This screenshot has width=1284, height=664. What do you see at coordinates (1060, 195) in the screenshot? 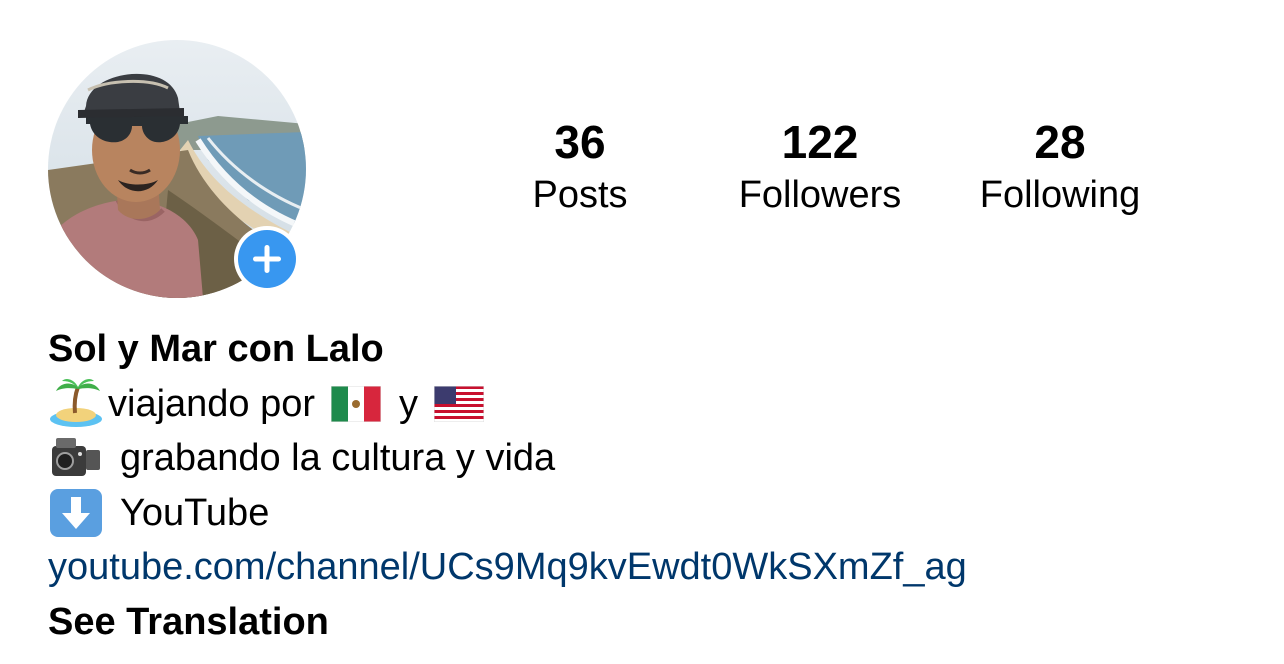
I see `following-label: Following` at bounding box center [1060, 195].